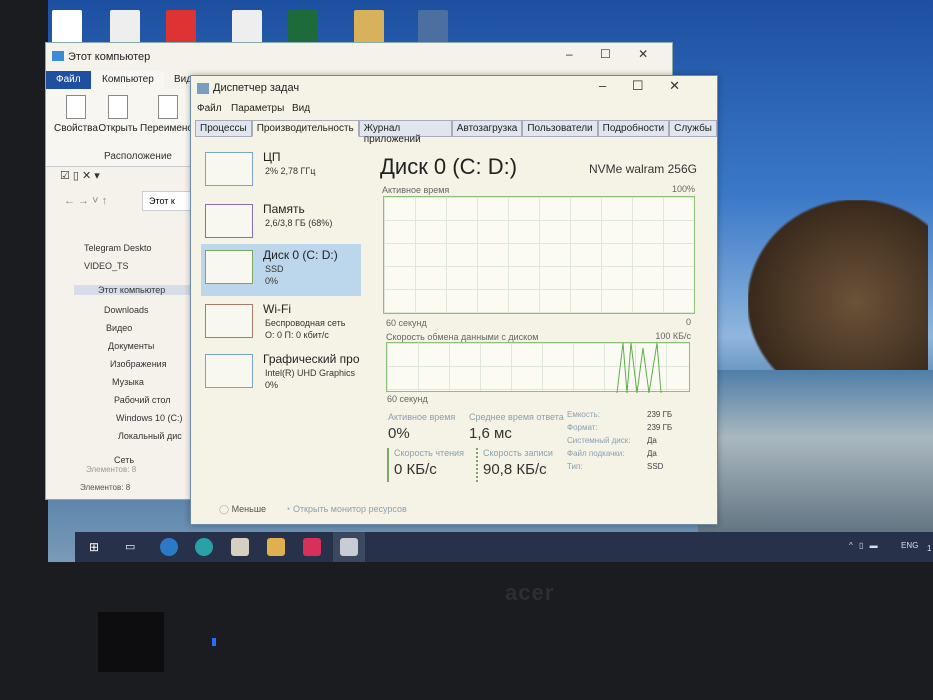  What do you see at coordinates (281, 374) in the screenshot?
I see `sidebar-item-gpu: Графический про Intel(R) UHD Graphics 0%` at bounding box center [281, 374].